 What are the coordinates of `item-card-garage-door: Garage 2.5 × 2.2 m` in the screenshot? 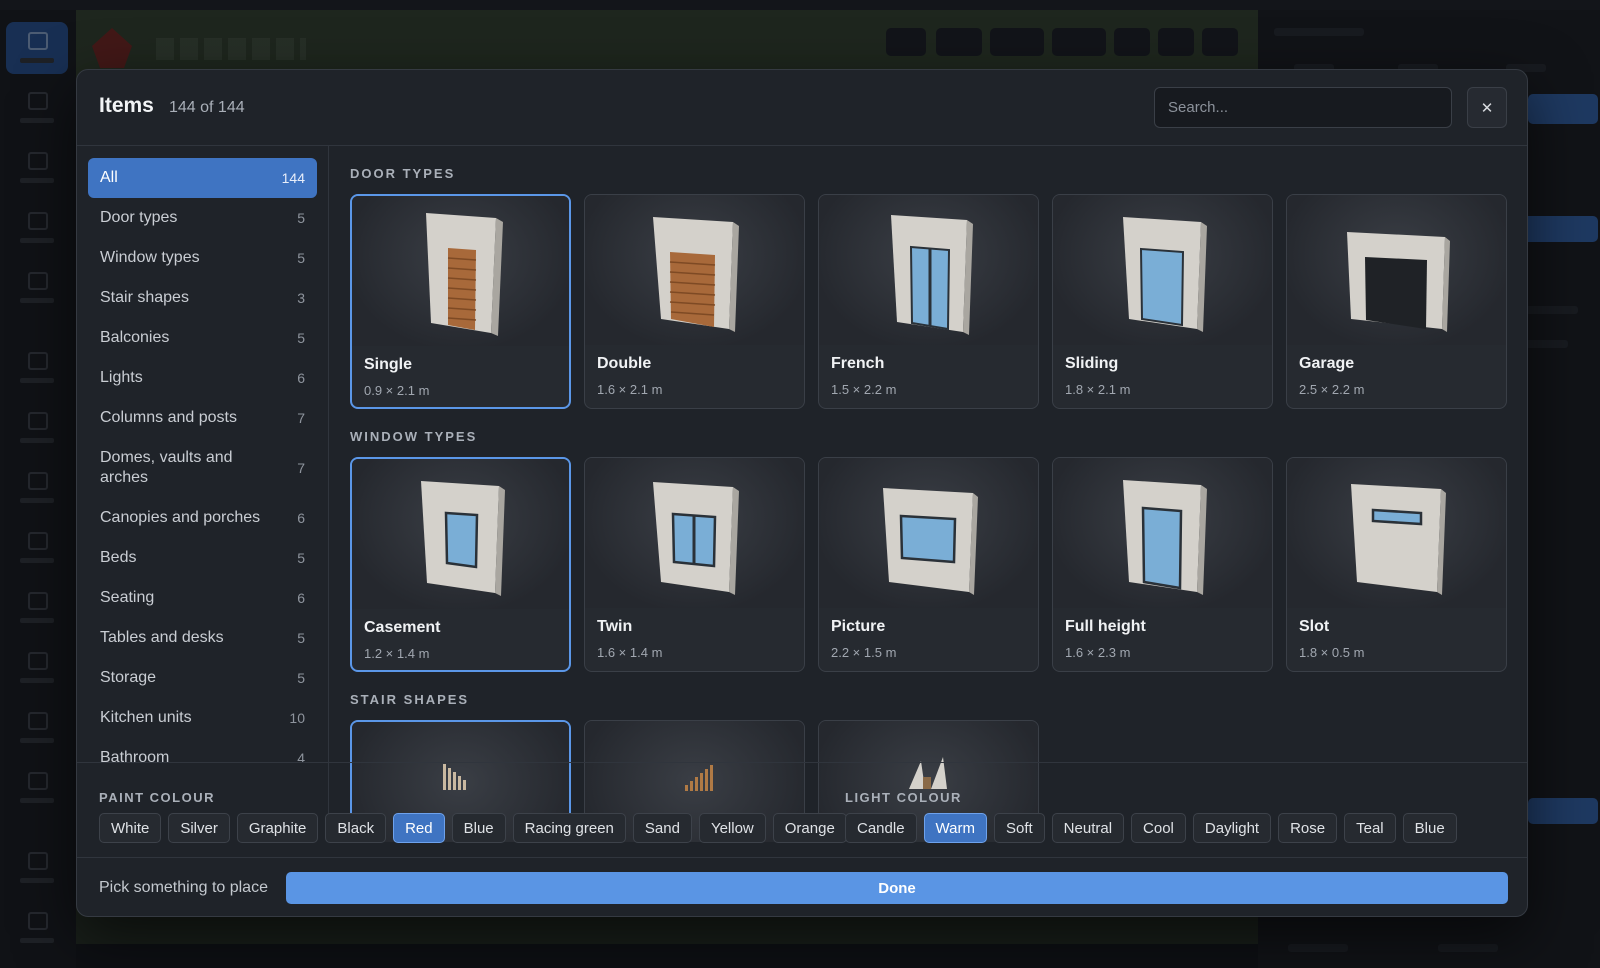 It's located at (1396, 301).